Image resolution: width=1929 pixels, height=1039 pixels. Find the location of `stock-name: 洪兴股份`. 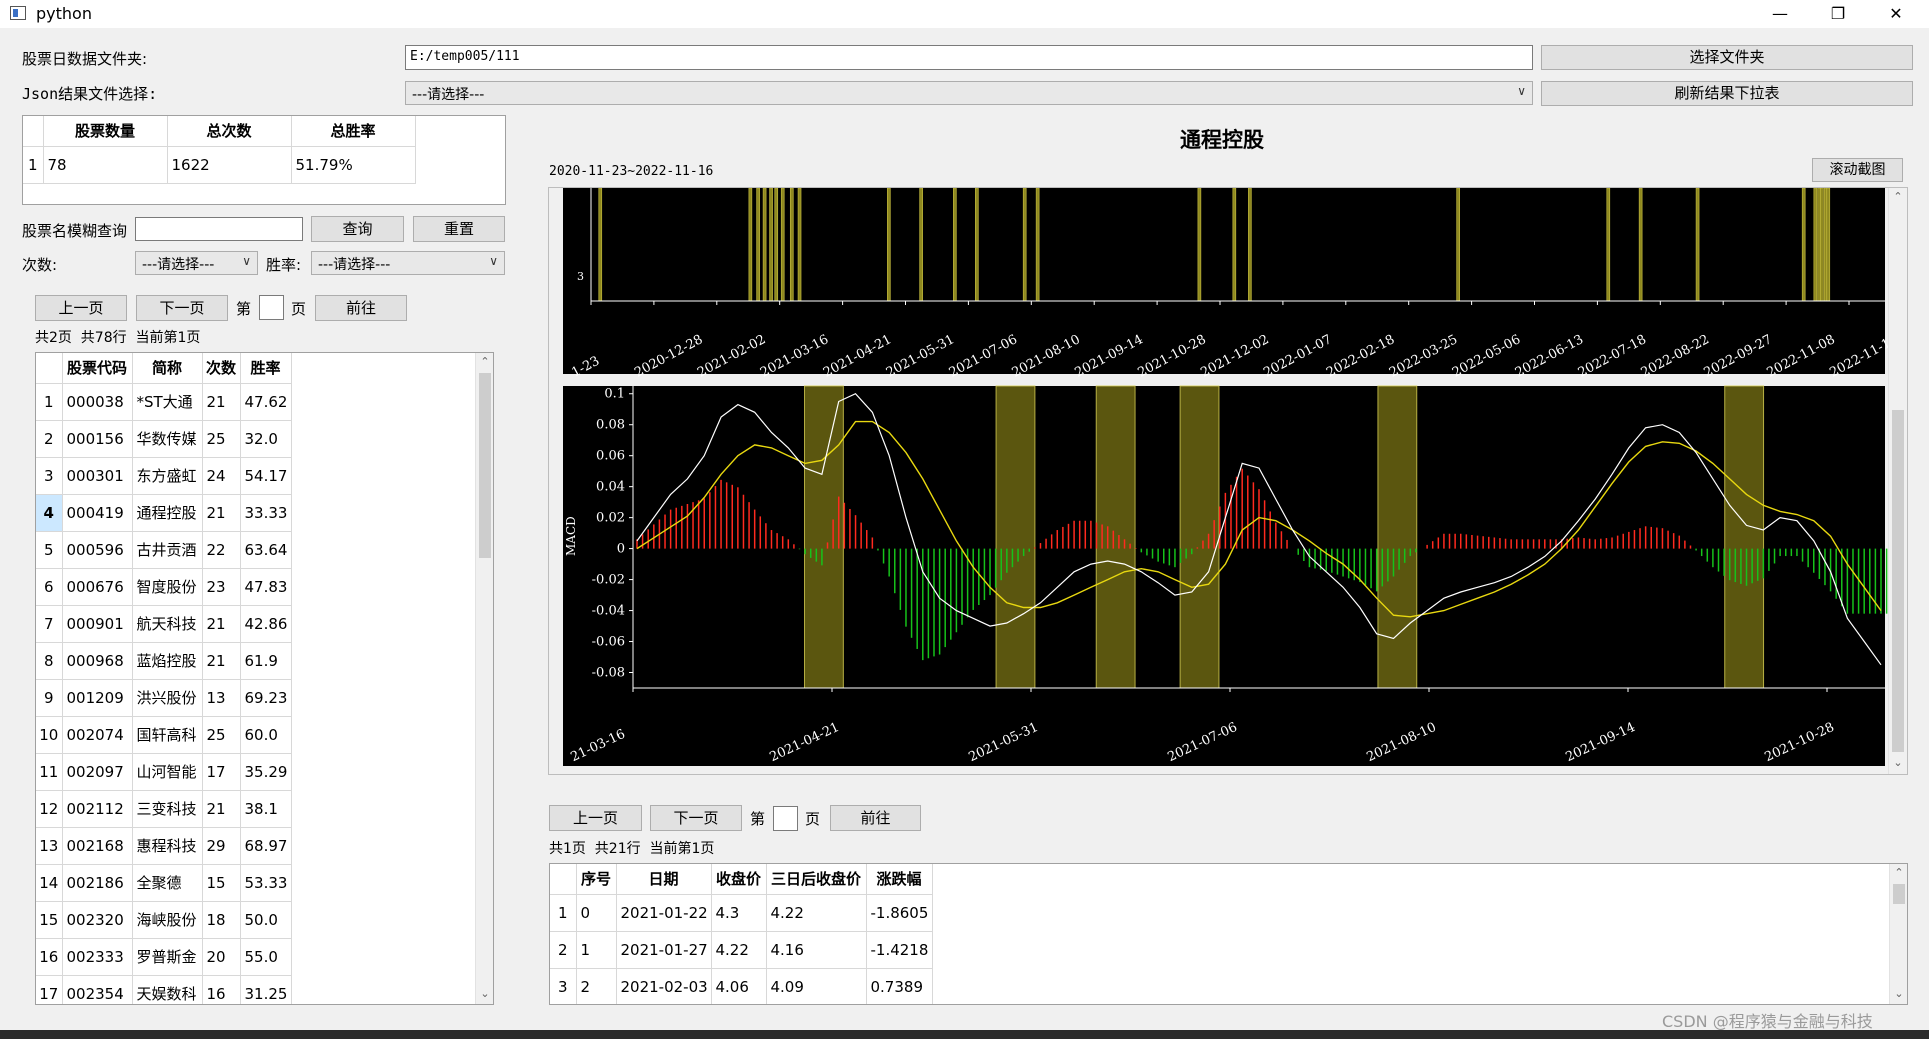

stock-name: 洪兴股份 is located at coordinates (167, 698).